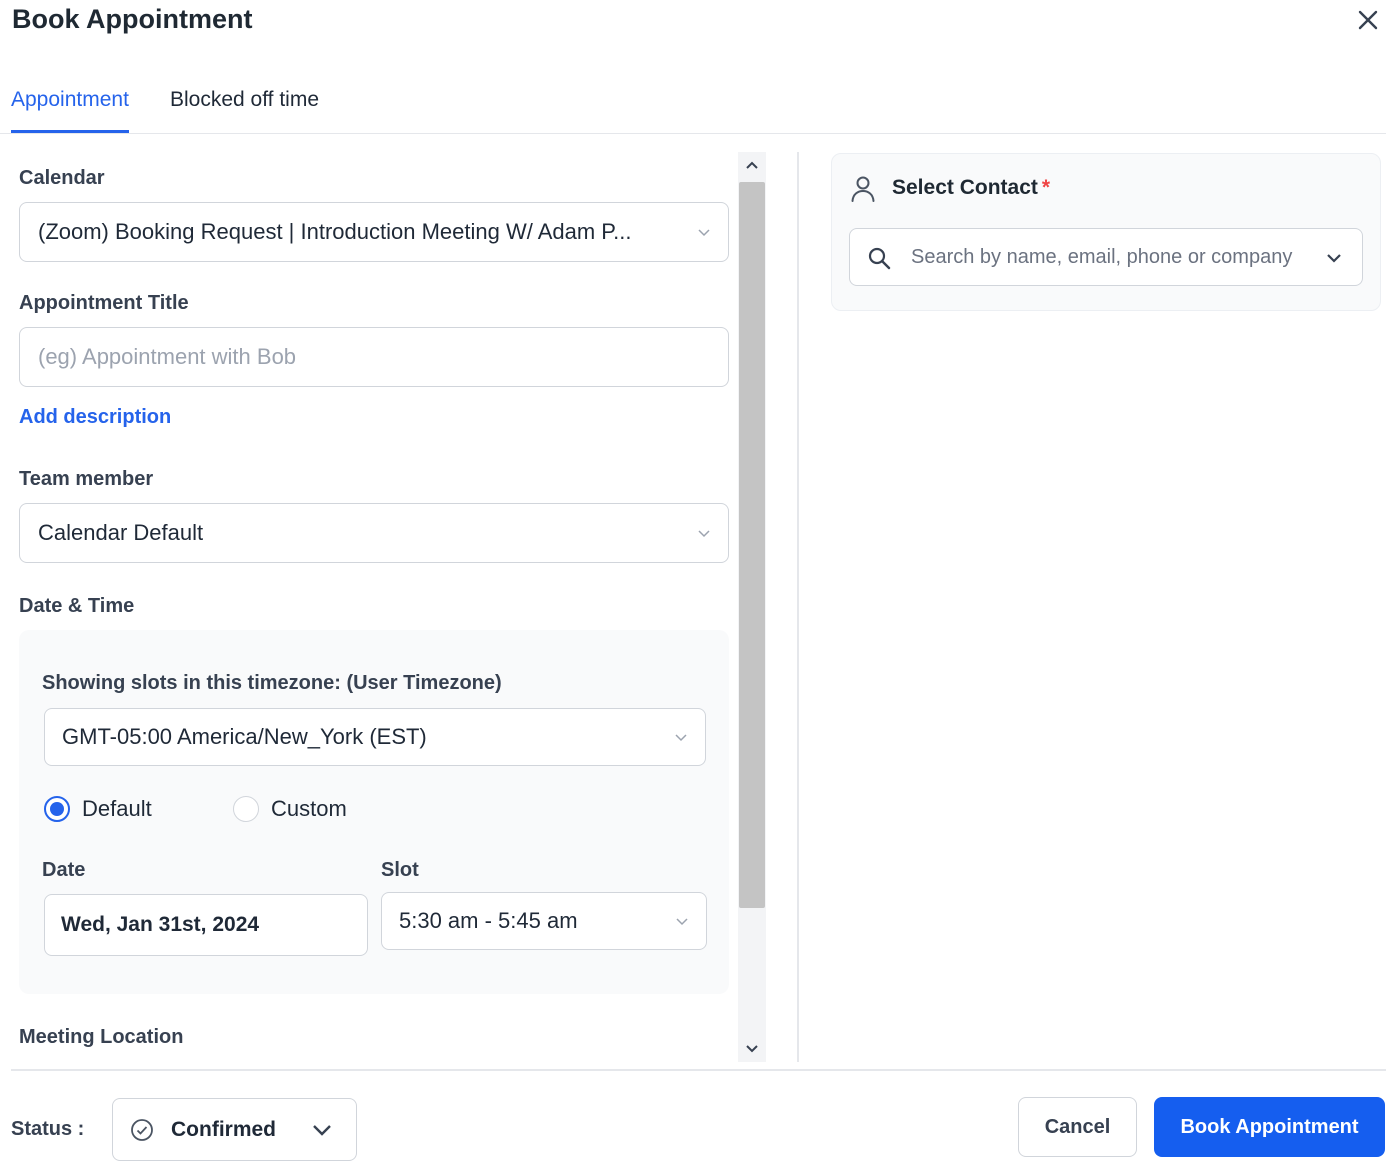 Image resolution: width=1400 pixels, height=1161 pixels. I want to click on form-scrollbar, so click(752, 607).